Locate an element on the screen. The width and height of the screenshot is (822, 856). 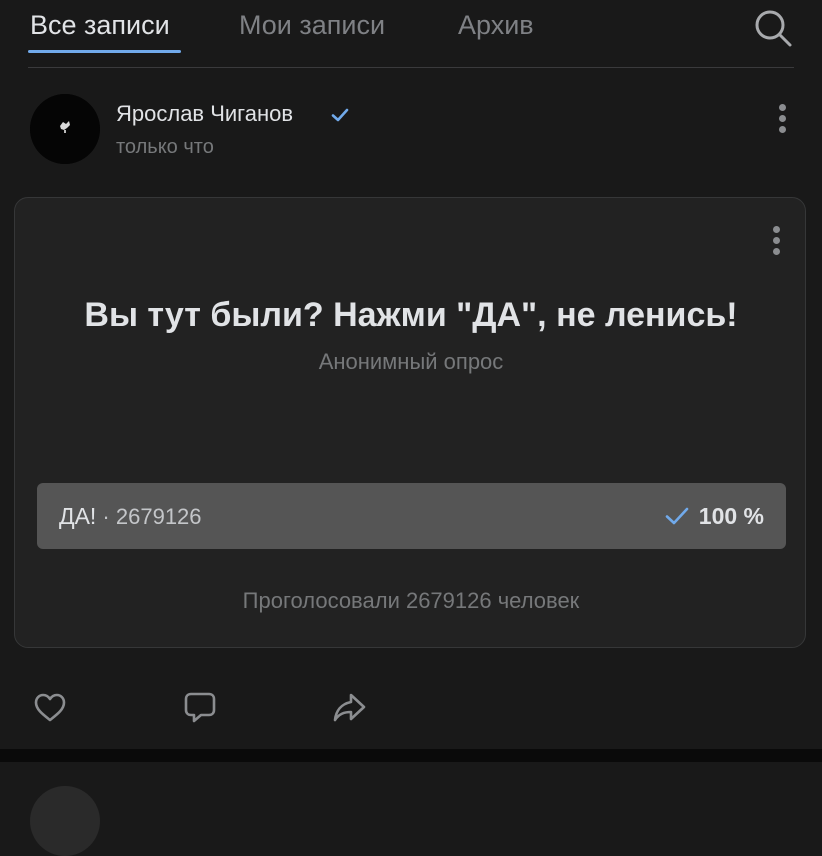
poll-option-percent: 100 % is located at coordinates (731, 516).